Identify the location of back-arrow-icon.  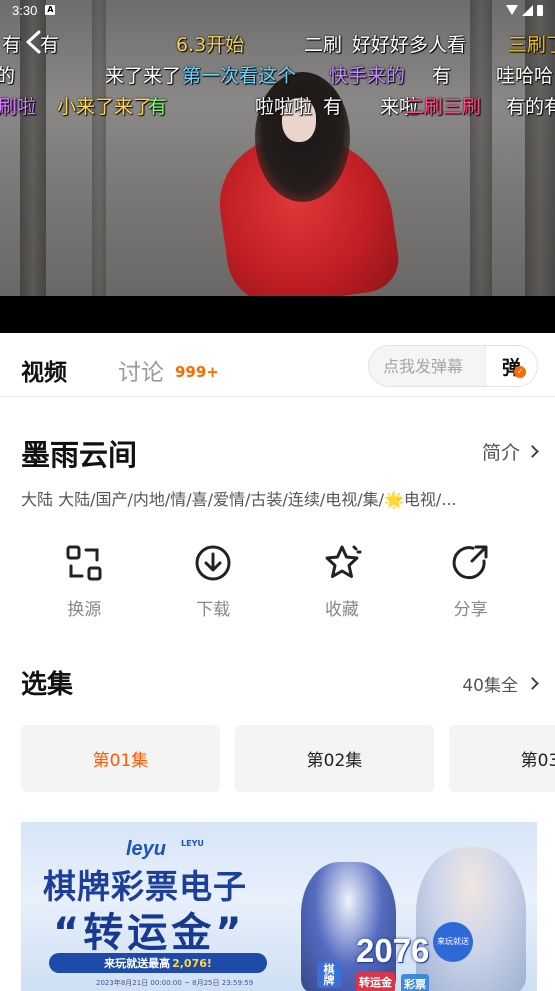
(34, 42).